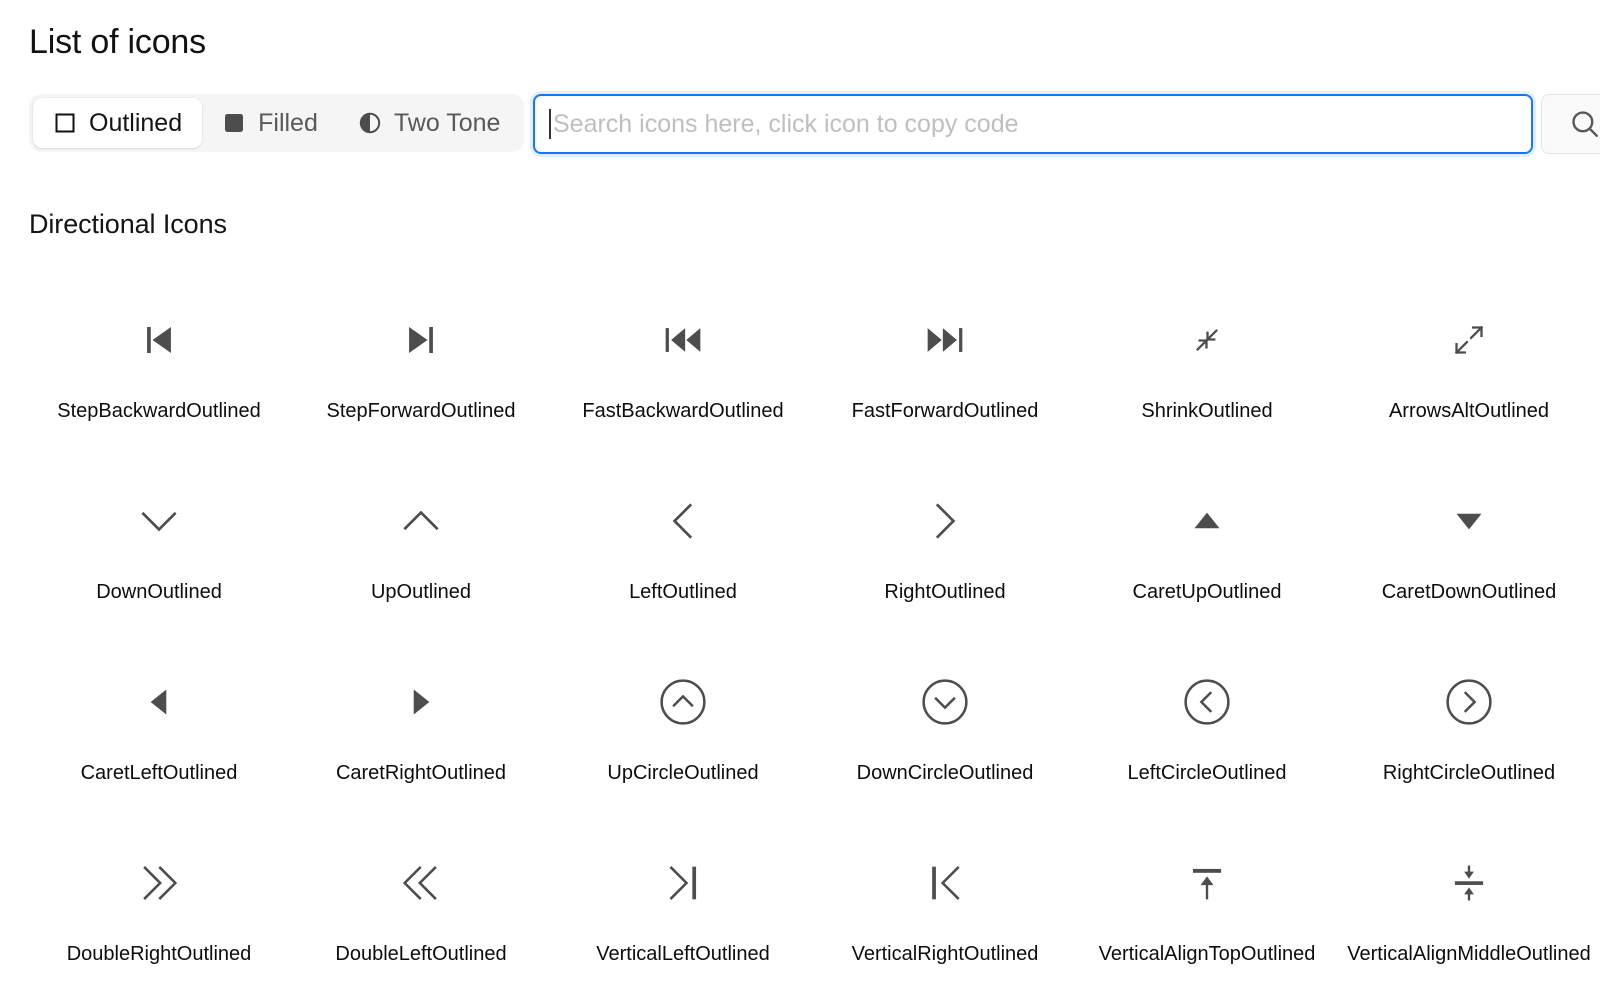 This screenshot has height=992, width=1600. I want to click on icon-name-label: VerticalAlignTopOutlined, so click(1207, 954).